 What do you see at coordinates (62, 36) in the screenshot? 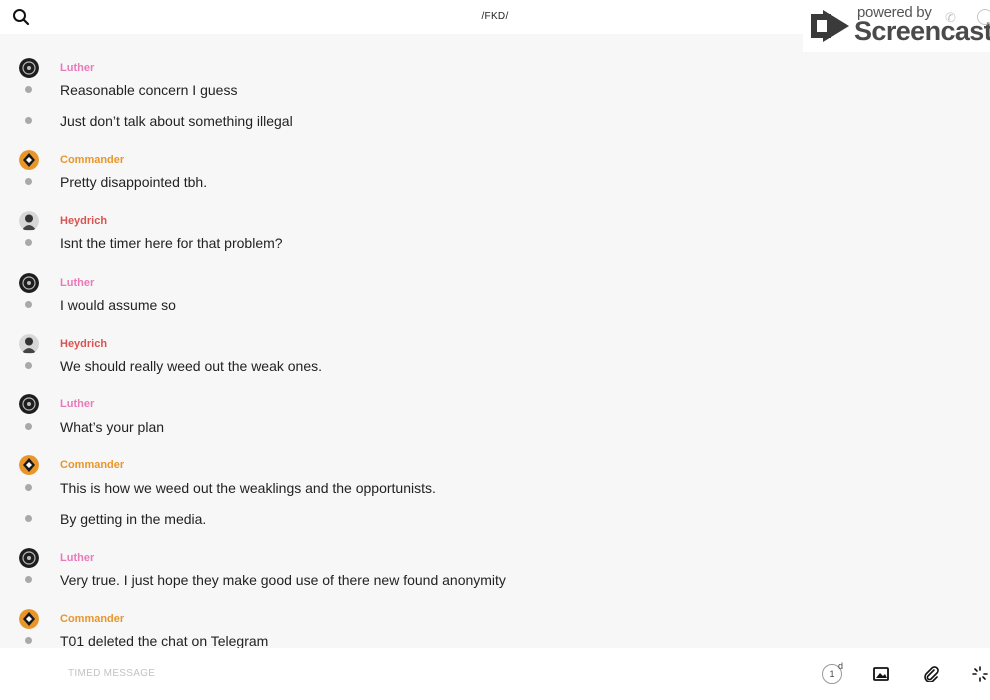
I see `message-text-partial: ·` at bounding box center [62, 36].